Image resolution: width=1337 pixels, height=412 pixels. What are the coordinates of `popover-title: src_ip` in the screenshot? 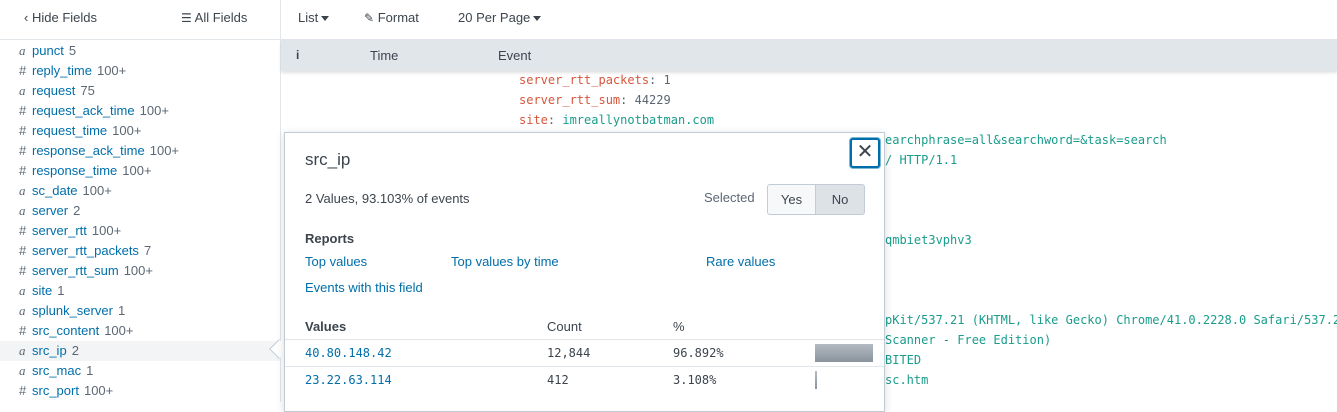 It's located at (328, 159).